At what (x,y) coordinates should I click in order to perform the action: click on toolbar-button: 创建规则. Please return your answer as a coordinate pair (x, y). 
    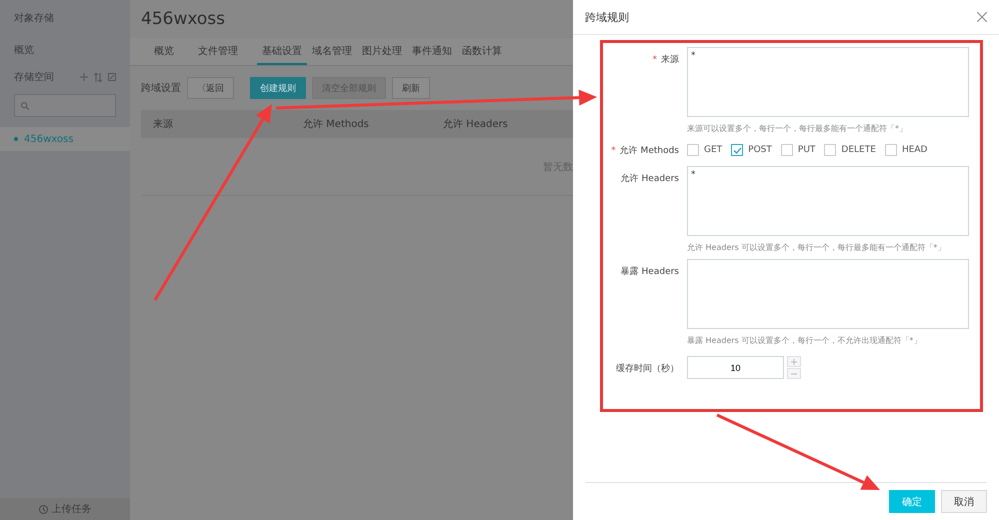
    Looking at the image, I should click on (278, 88).